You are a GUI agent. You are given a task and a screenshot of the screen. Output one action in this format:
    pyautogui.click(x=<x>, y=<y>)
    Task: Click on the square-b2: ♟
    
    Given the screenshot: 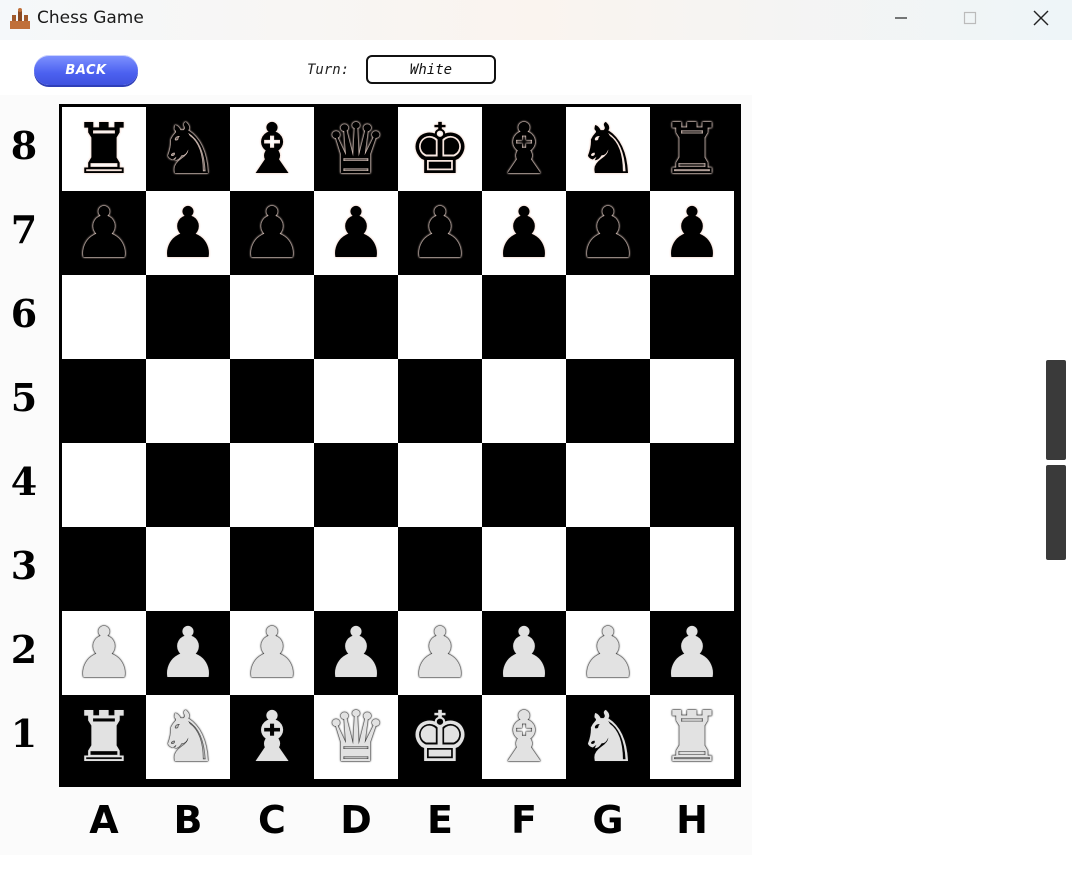 What is the action you would take?
    pyautogui.click(x=188, y=653)
    